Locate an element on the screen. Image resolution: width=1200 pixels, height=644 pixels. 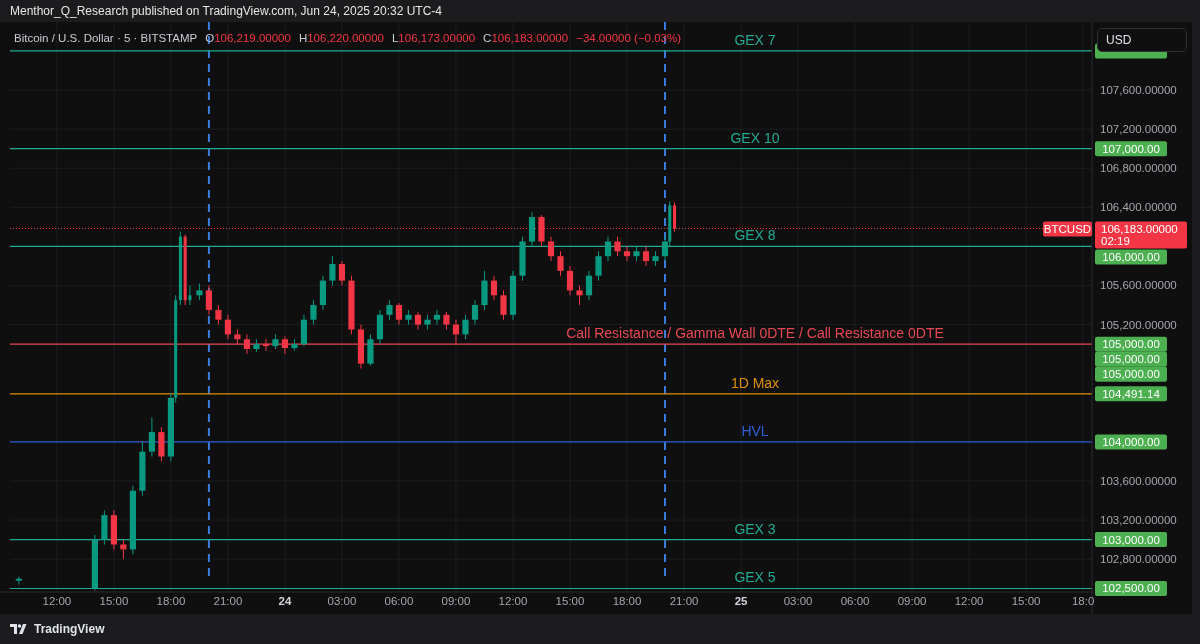
price-tag: 105,000.00 is located at coordinates (1131, 344).